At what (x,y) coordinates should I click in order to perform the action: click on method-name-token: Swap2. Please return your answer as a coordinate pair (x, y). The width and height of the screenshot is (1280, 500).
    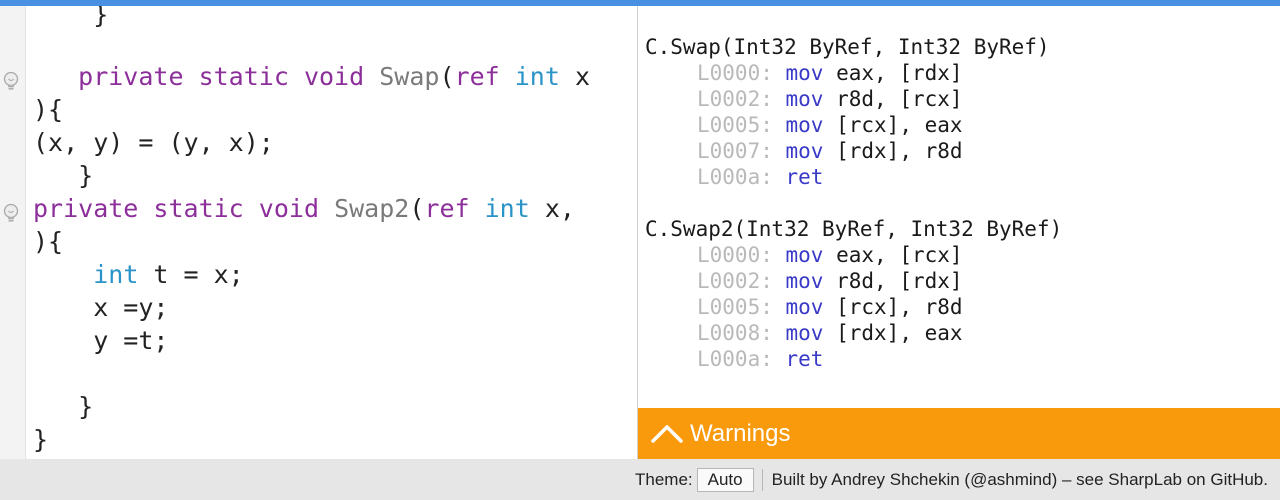
    Looking at the image, I should click on (372, 208).